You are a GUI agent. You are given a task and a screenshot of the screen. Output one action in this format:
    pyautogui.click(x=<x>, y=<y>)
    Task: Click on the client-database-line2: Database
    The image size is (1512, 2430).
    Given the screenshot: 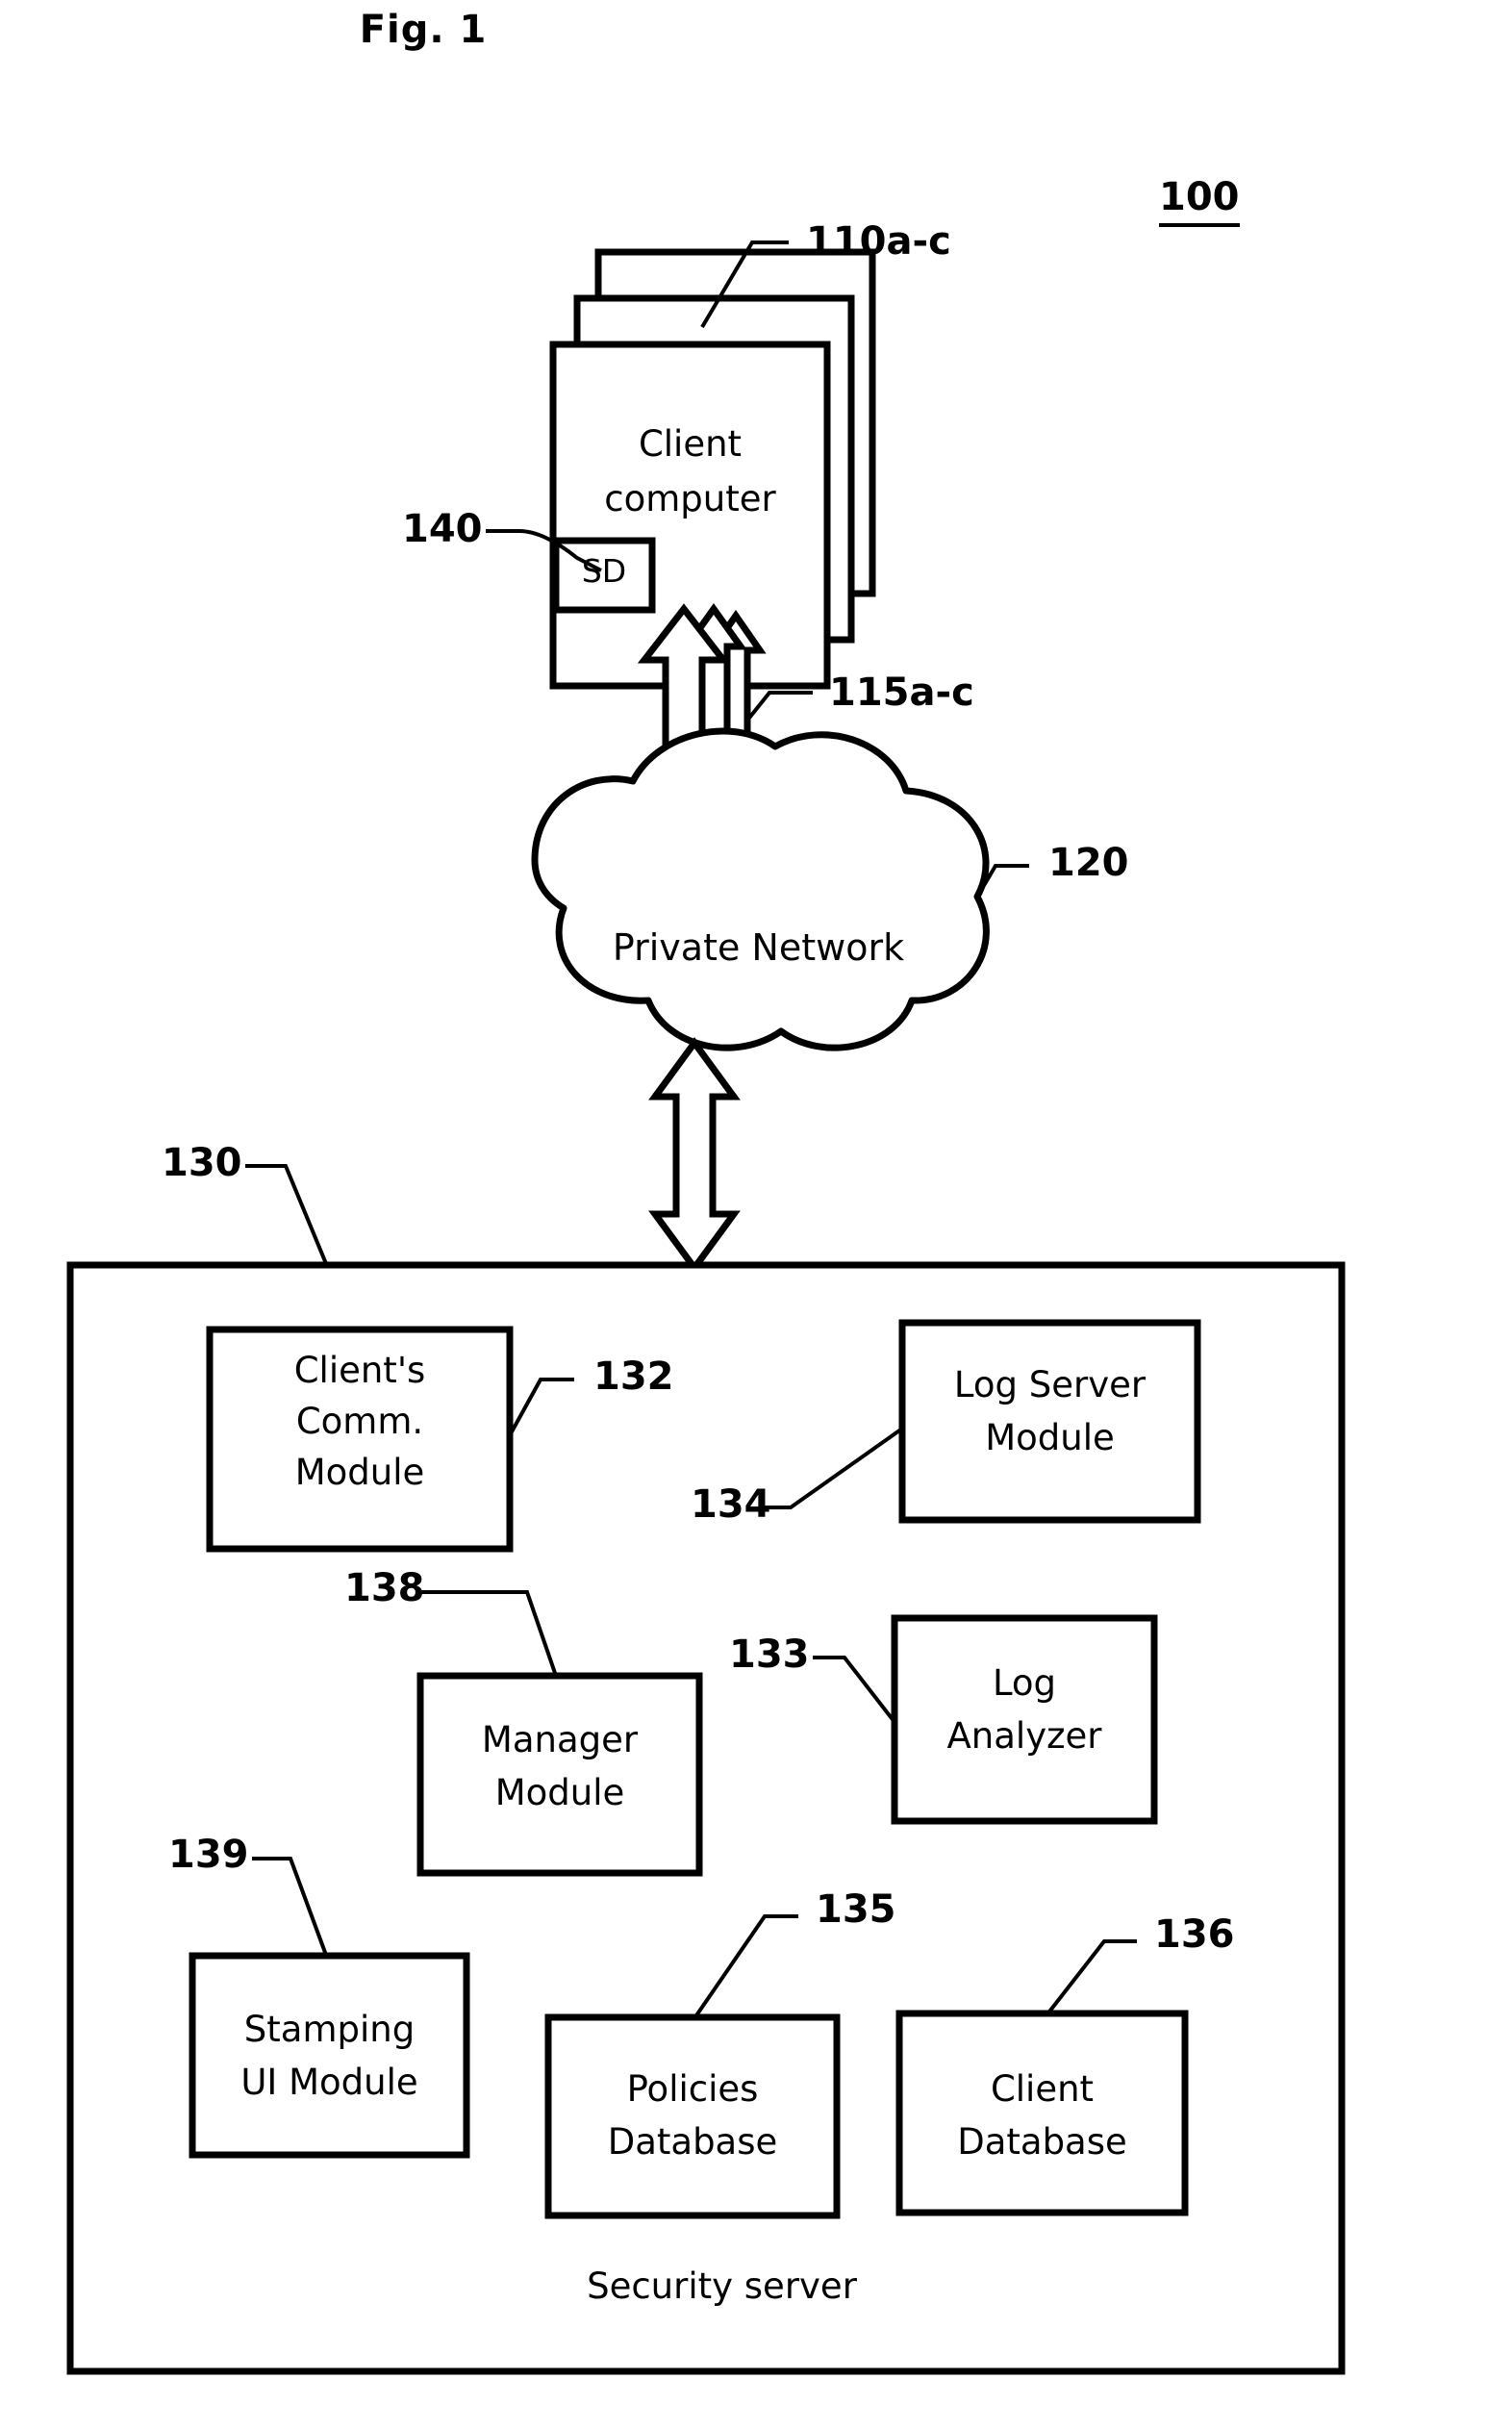 What is the action you would take?
    pyautogui.click(x=1042, y=2142)
    